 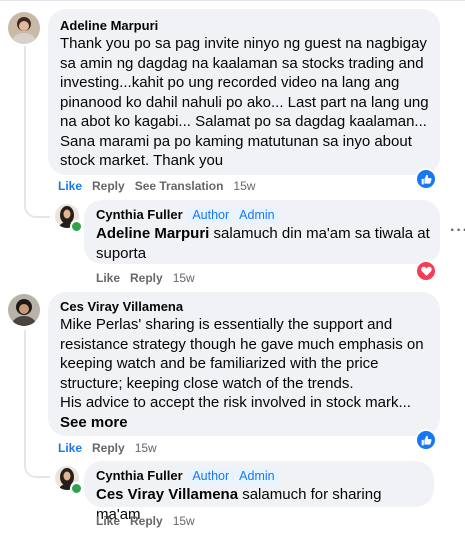 I want to click on reaction-love-icon, so click(x=426, y=271).